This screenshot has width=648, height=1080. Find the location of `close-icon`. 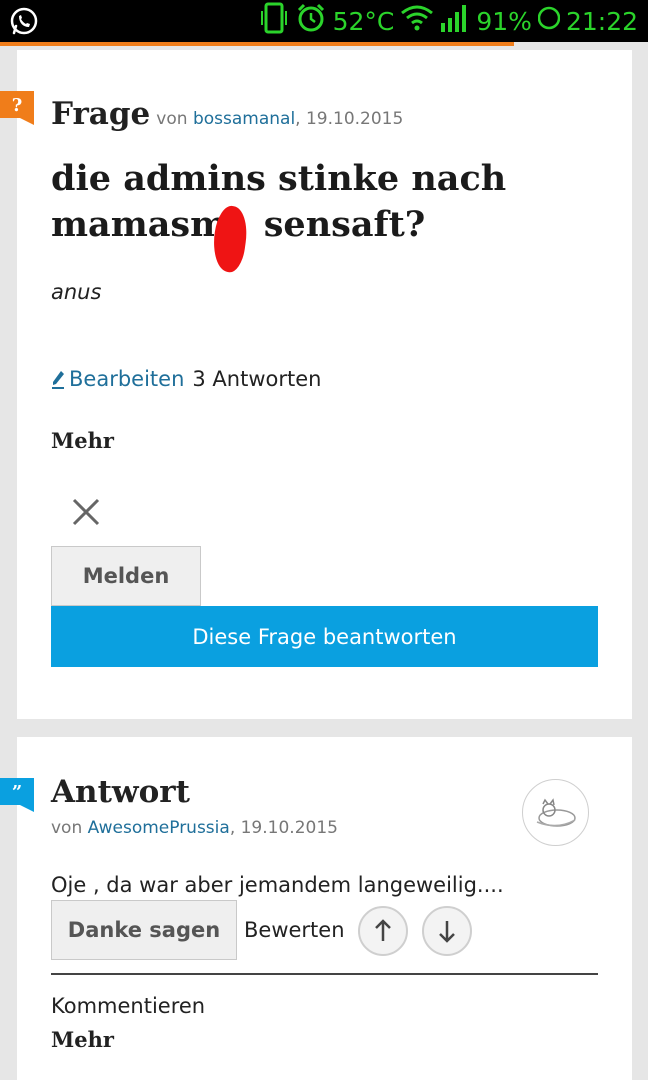

close-icon is located at coordinates (86, 512).